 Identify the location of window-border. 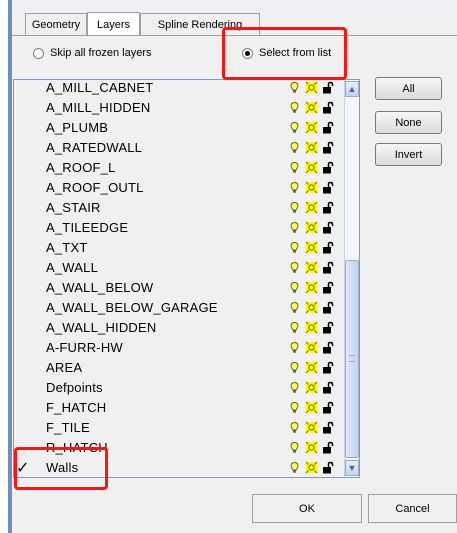
(10, 266).